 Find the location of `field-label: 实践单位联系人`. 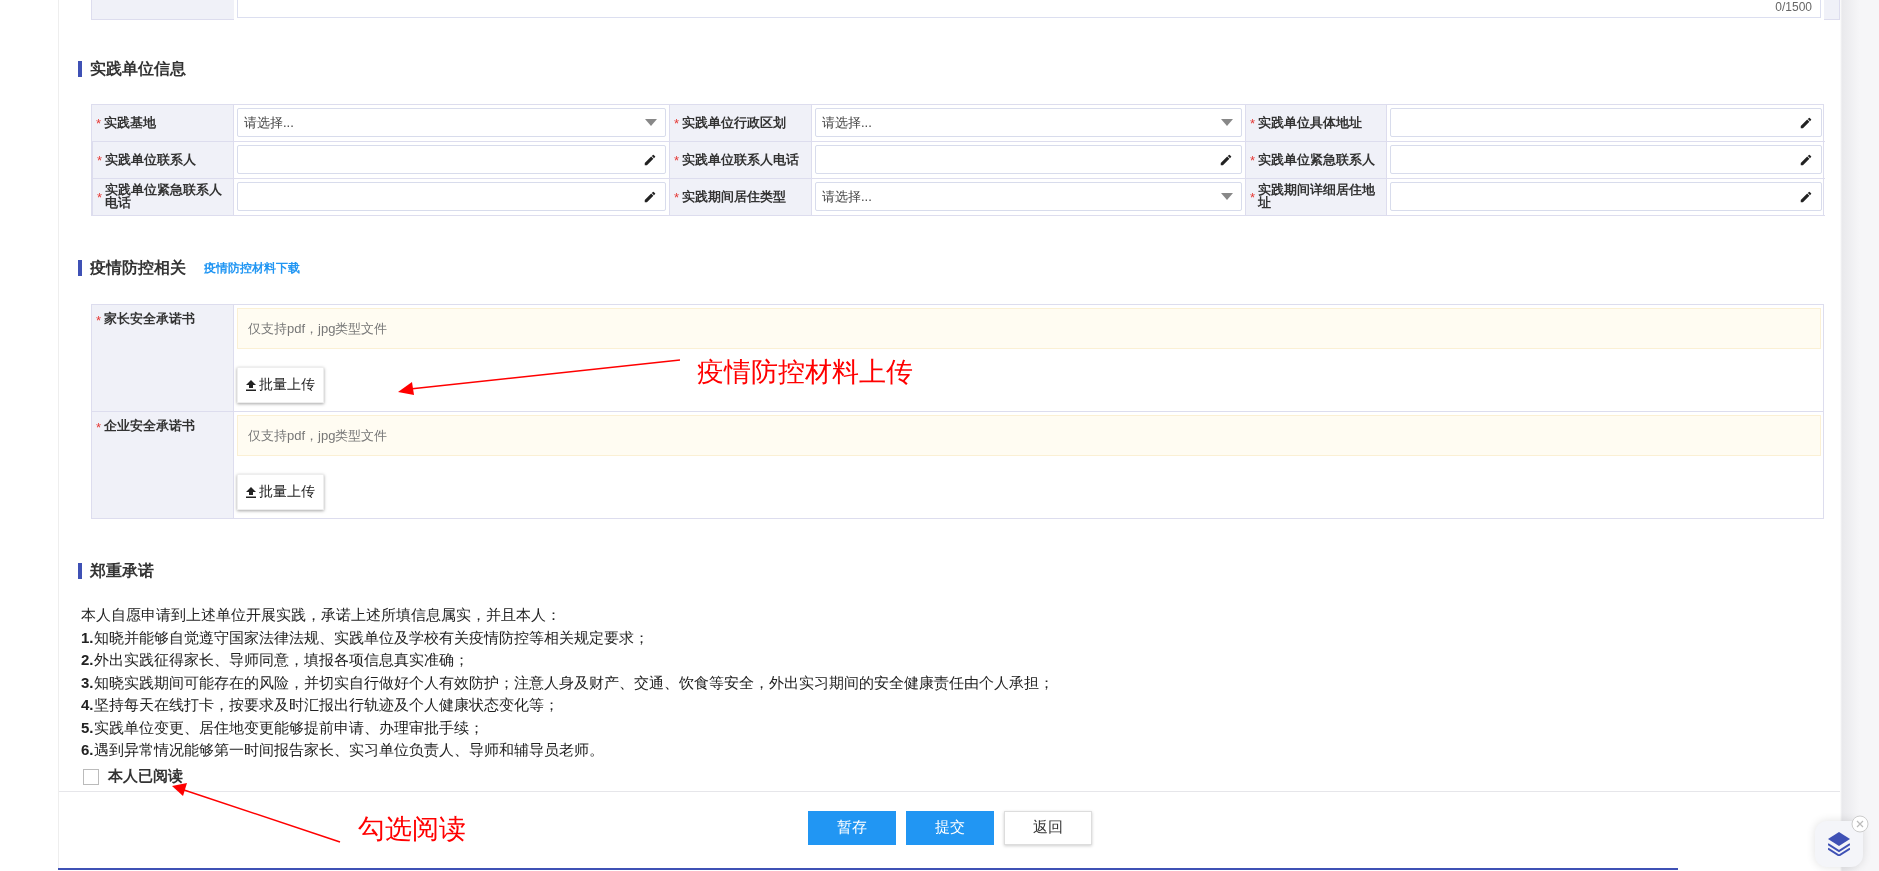

field-label: 实践单位联系人 is located at coordinates (151, 160).